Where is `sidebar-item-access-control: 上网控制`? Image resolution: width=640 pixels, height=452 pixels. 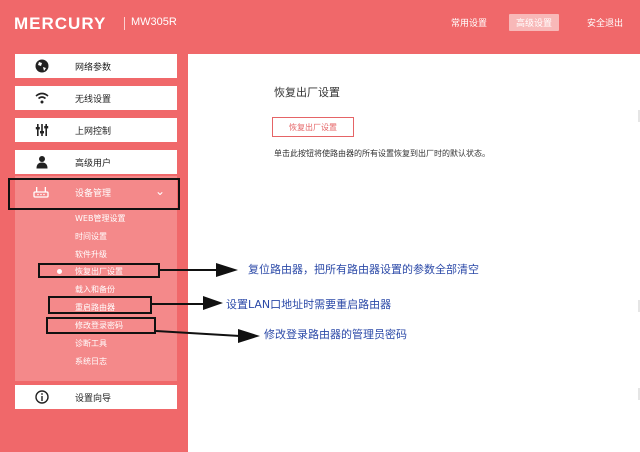 sidebar-item-access-control: 上网控制 is located at coordinates (96, 130).